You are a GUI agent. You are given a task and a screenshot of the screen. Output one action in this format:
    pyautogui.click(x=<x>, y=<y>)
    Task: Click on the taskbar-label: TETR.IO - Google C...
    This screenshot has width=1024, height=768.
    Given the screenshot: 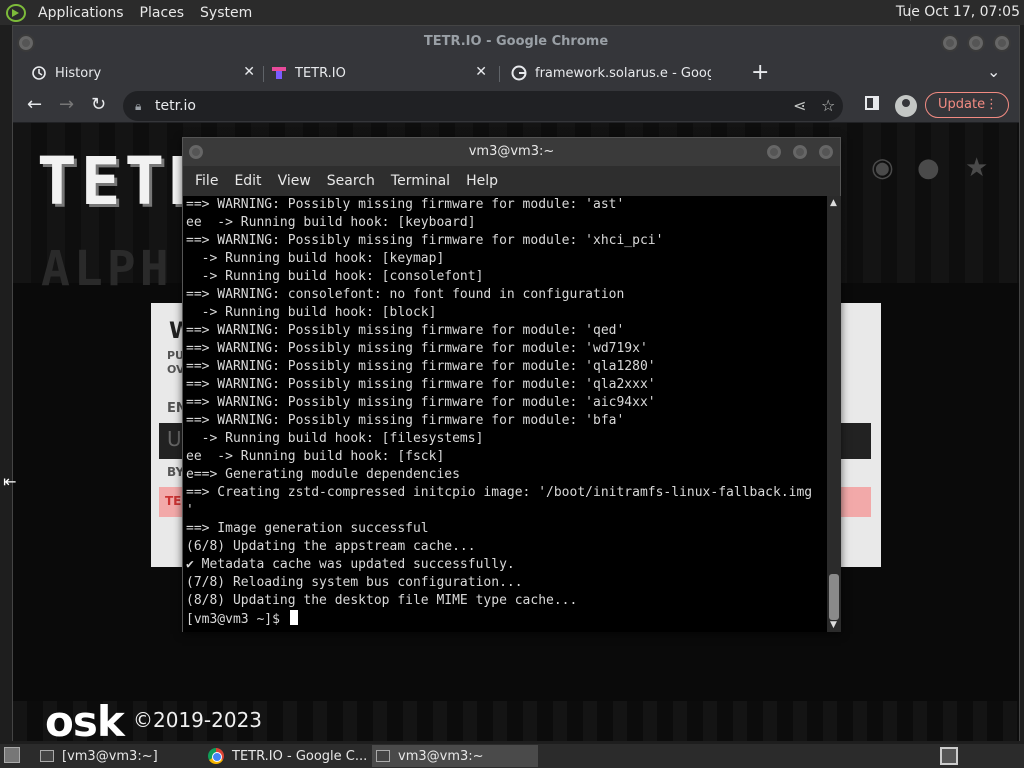 What is the action you would take?
    pyautogui.click(x=300, y=756)
    